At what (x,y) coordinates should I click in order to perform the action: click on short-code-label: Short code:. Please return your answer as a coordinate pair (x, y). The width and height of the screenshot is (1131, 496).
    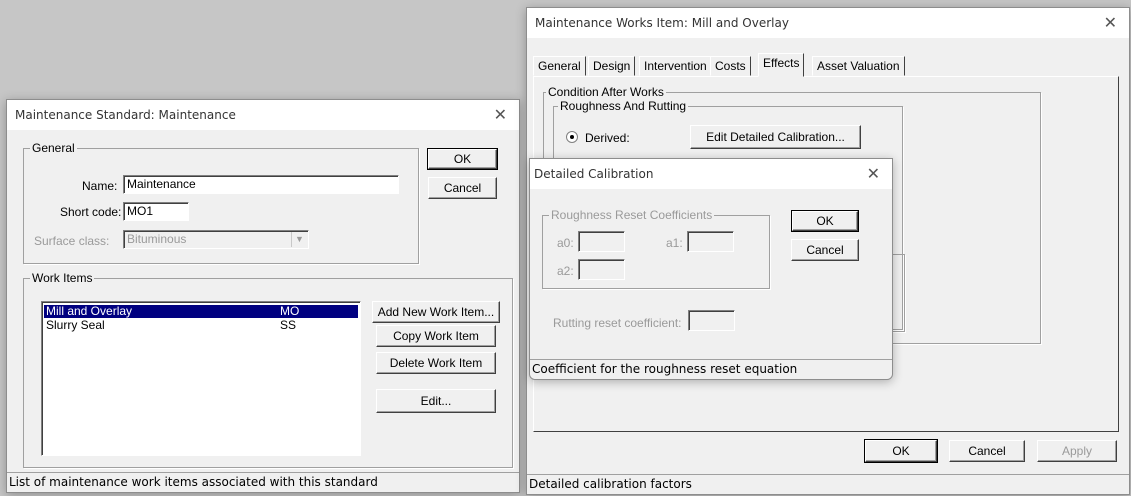
    Looking at the image, I should click on (91, 212).